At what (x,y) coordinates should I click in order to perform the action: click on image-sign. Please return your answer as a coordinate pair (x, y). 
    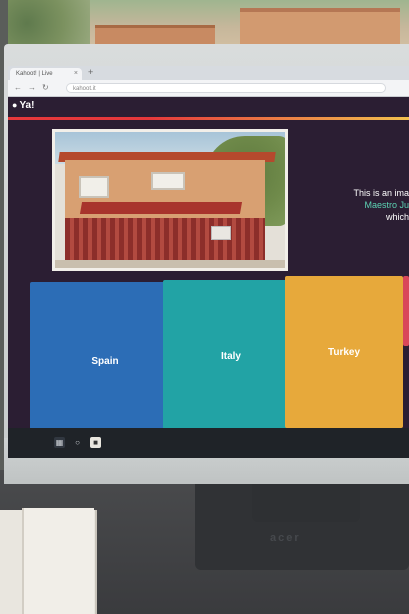
    Looking at the image, I should click on (221, 233).